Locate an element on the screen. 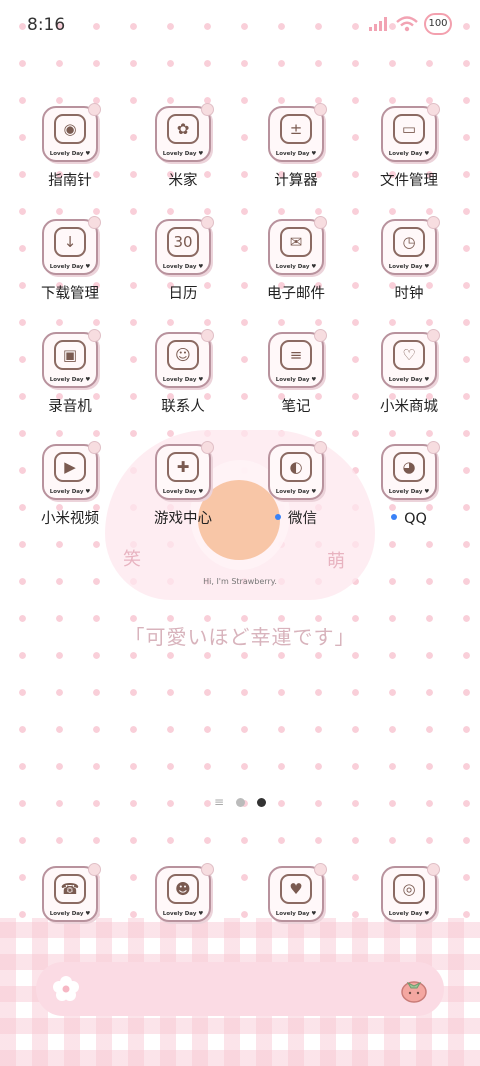  pager-menu-icon: ≡ is located at coordinates (219, 802).